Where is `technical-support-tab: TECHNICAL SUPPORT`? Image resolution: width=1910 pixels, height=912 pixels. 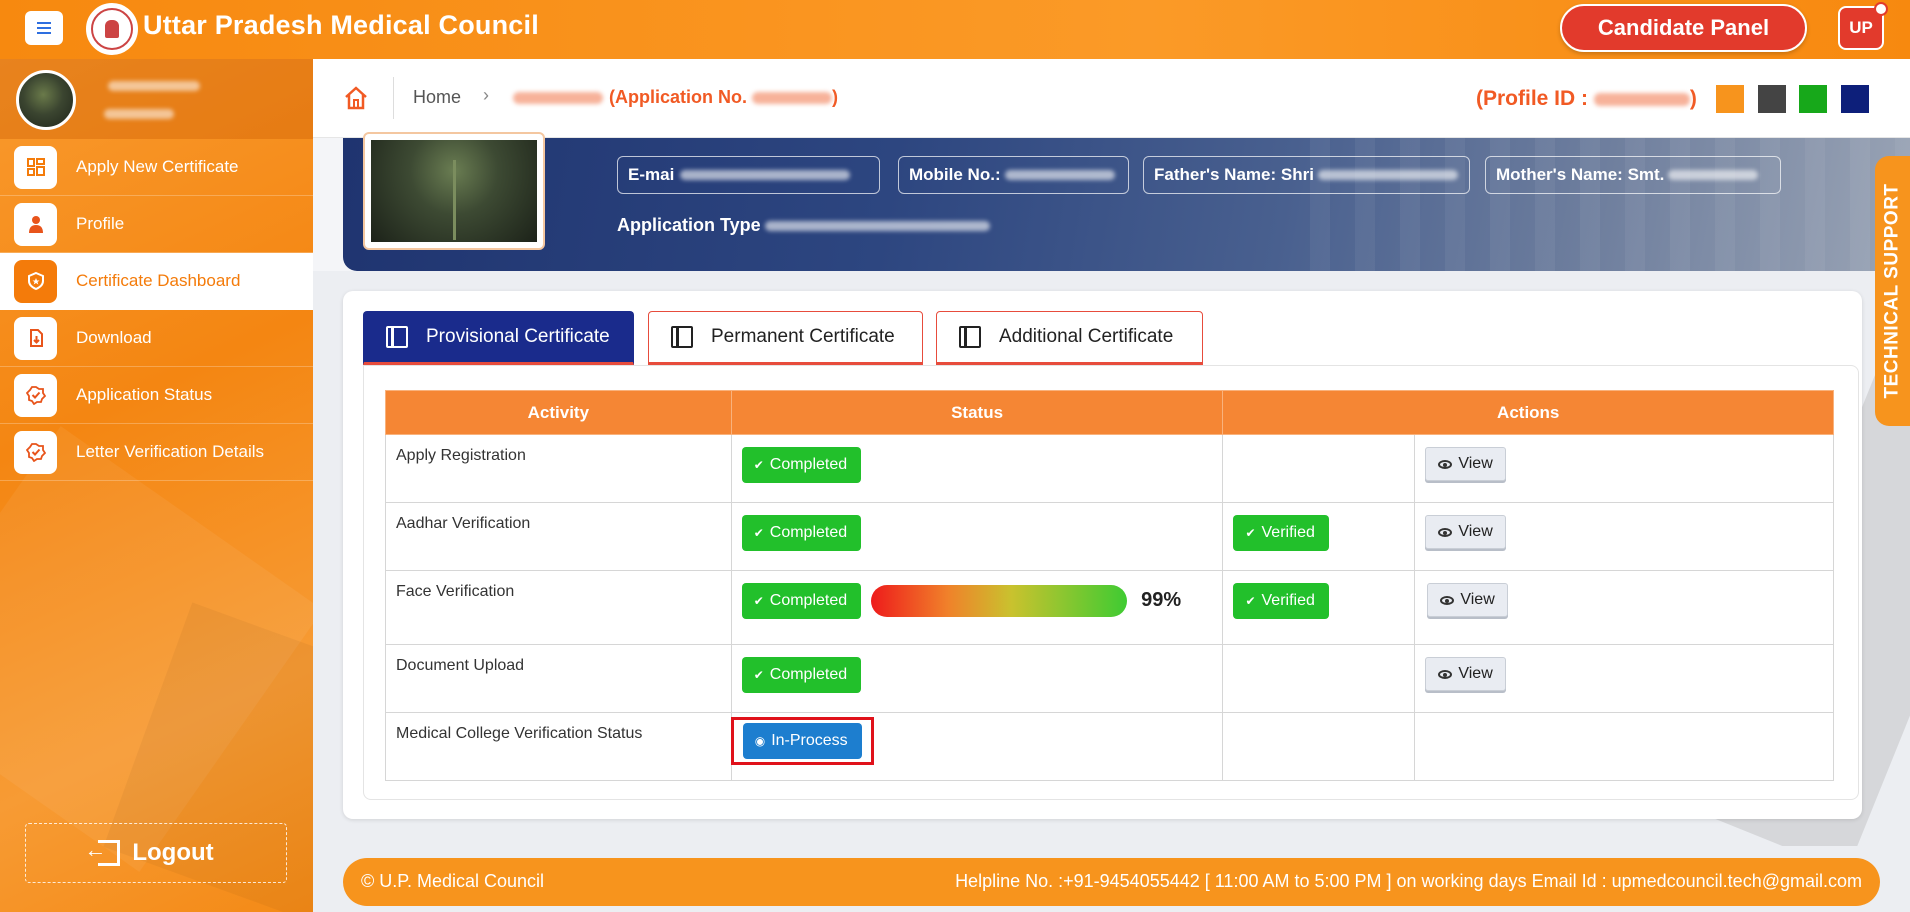
technical-support-tab: TECHNICAL SUPPORT is located at coordinates (1892, 291).